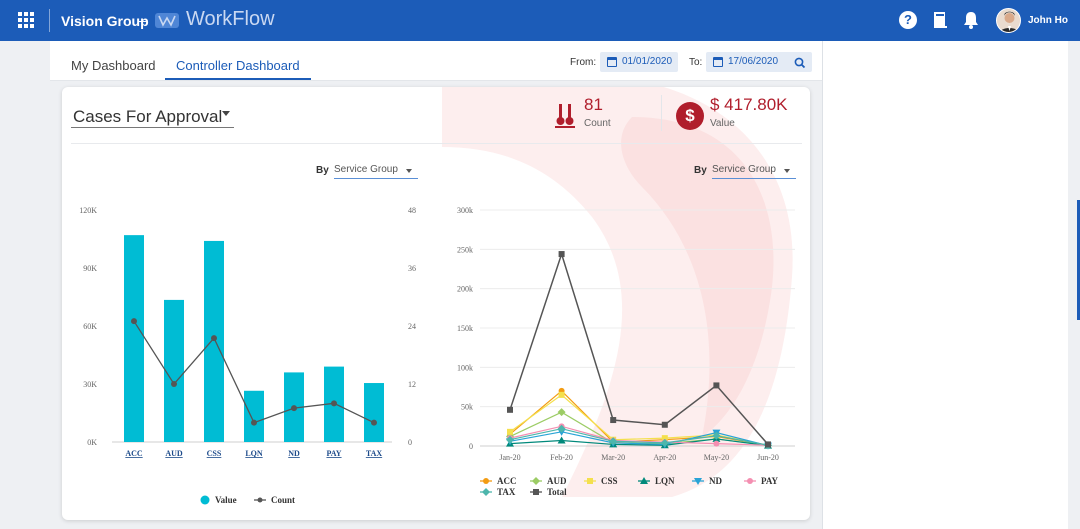  What do you see at coordinates (113, 65) in the screenshot?
I see `tab-my-dashboard: My Dashboard` at bounding box center [113, 65].